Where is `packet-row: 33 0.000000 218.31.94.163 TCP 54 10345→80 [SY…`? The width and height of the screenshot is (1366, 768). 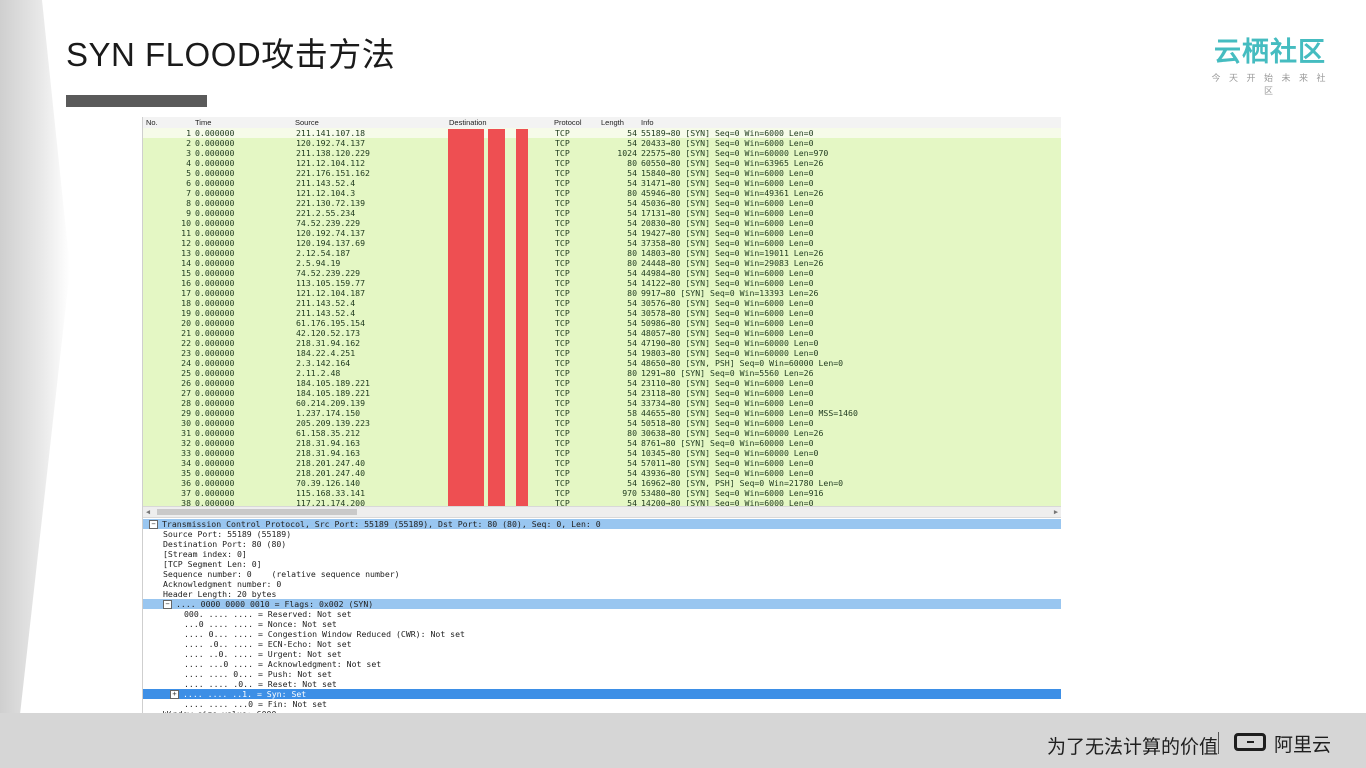
packet-row: 33 0.000000 218.31.94.163 TCP 54 10345→80 [SY… is located at coordinates (602, 453).